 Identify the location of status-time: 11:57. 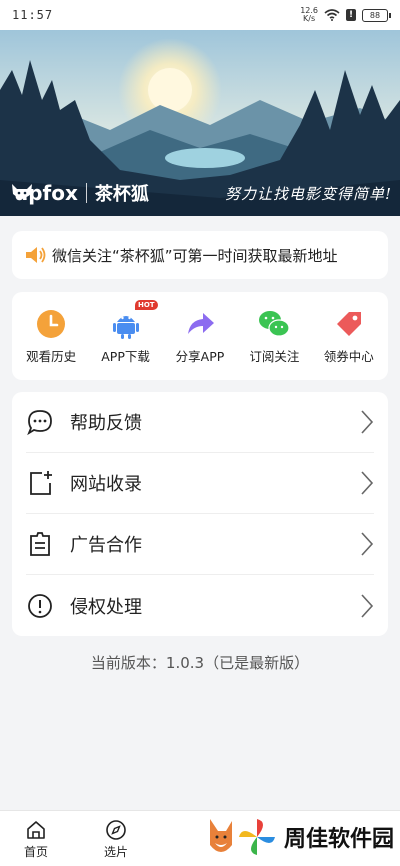
(33, 15).